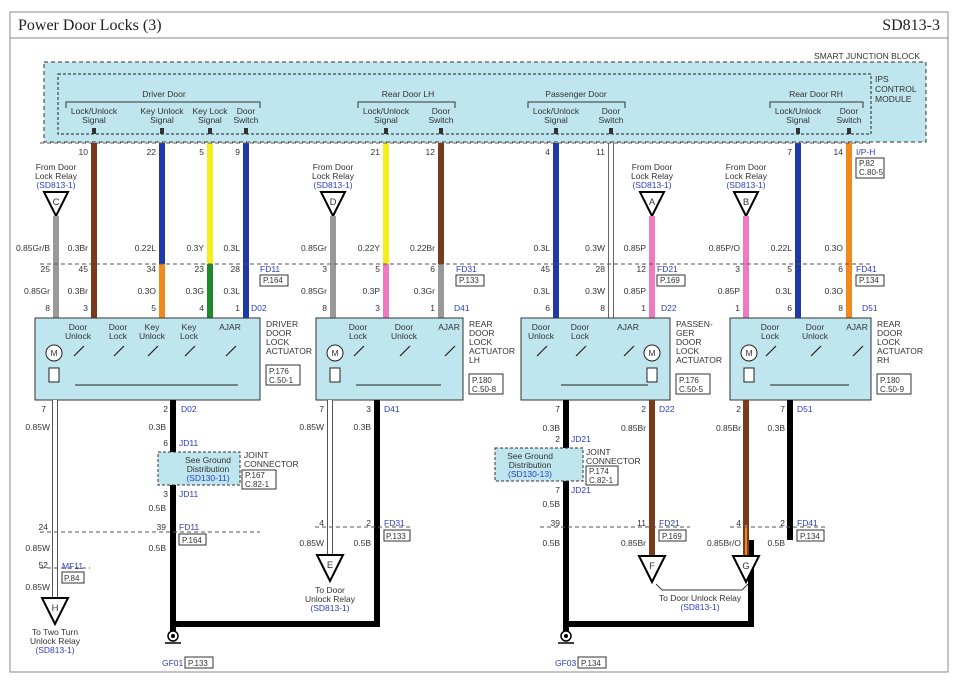 The height and width of the screenshot is (685, 960). Describe the element at coordinates (652, 566) in the screenshot. I see `connector-f-letter: F` at that location.